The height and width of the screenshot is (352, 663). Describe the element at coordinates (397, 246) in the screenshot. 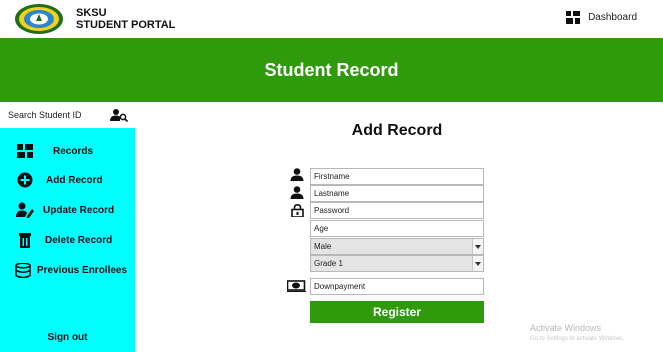

I see `gender-select: Male` at that location.